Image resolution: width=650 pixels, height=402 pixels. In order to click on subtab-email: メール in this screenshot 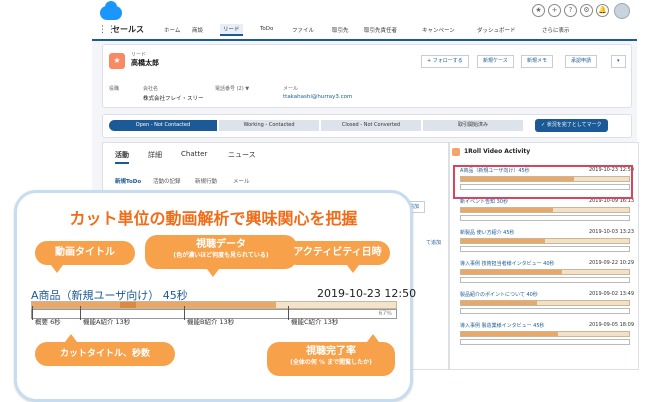, I will do `click(241, 181)`.